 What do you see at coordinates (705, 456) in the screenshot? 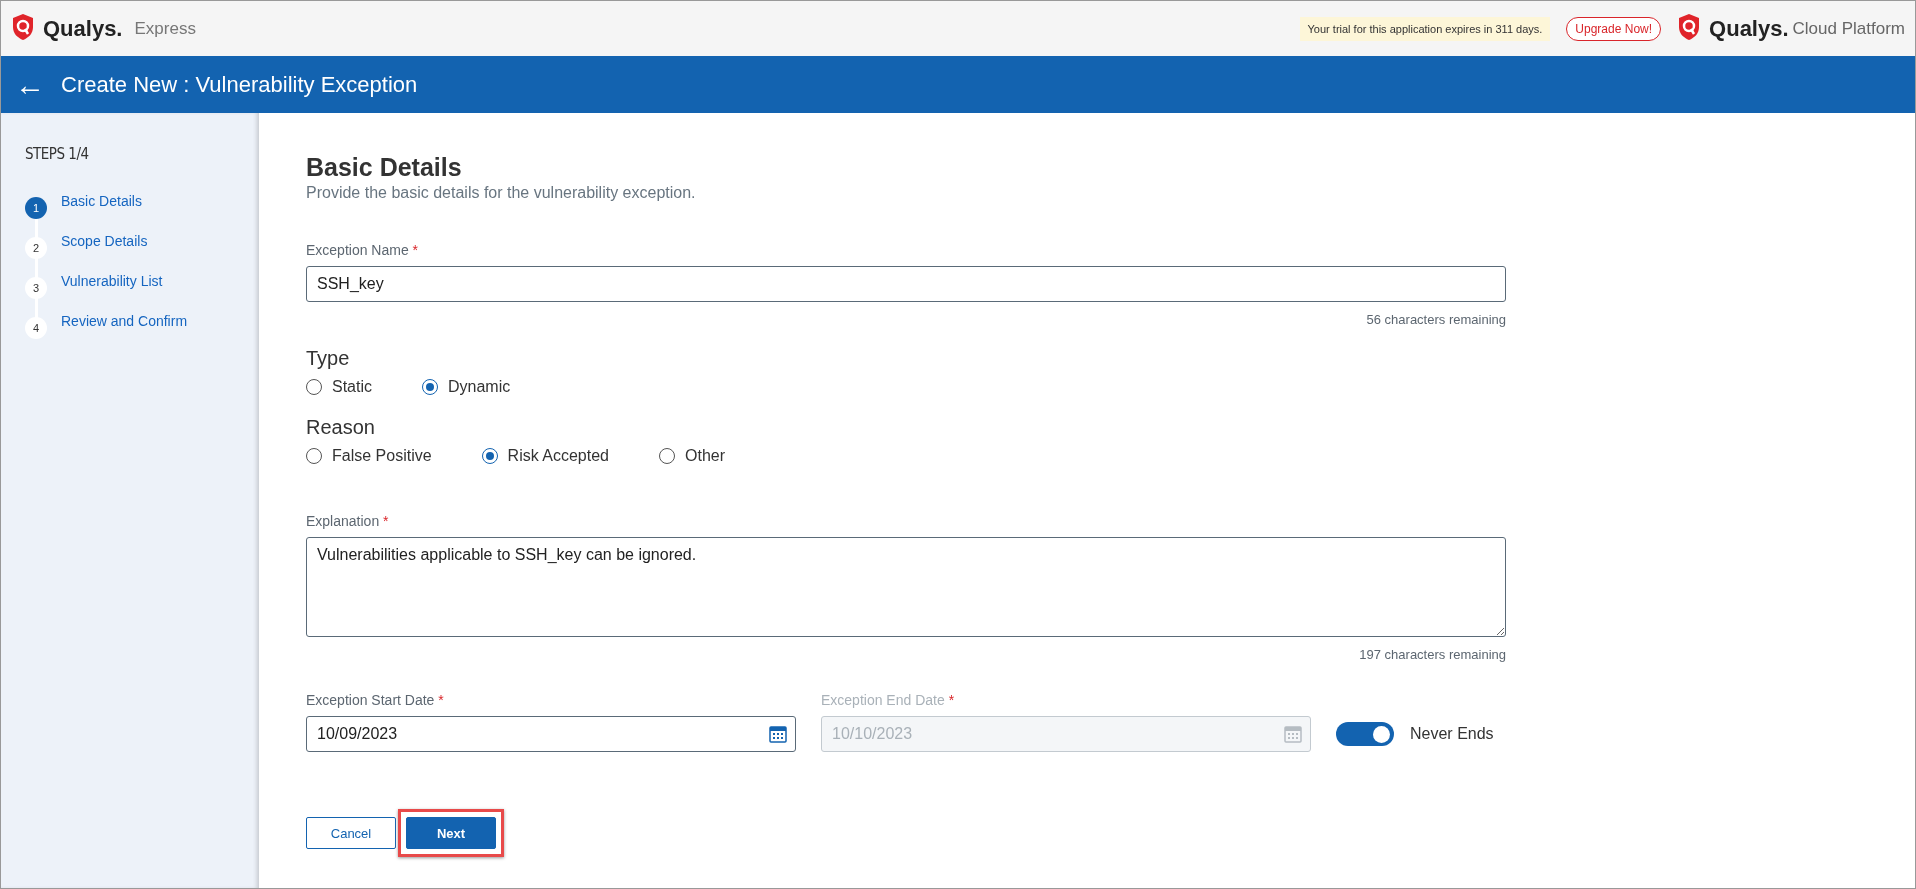
I see `radio-label: Other` at bounding box center [705, 456].